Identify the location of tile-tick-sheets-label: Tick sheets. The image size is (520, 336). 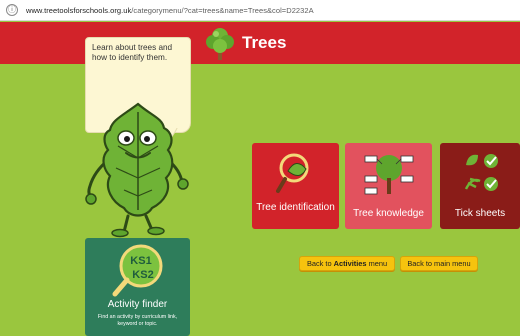
(480, 213).